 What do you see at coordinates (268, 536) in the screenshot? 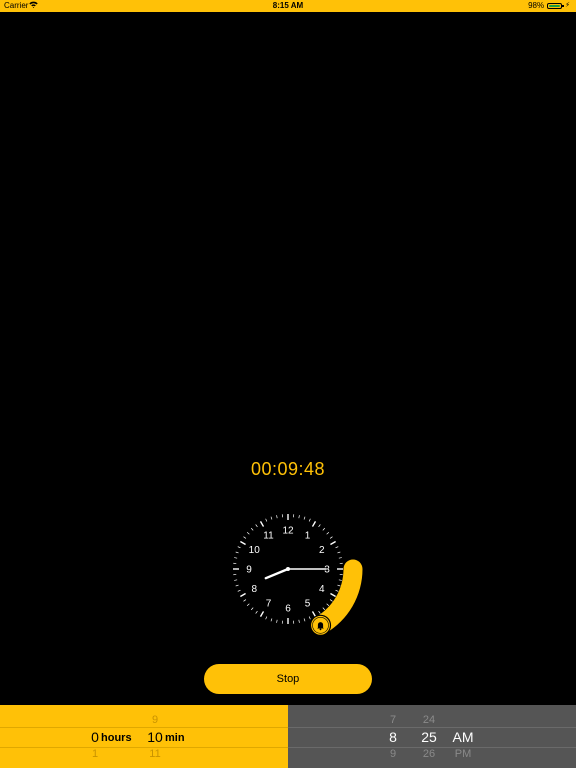
I see `clock-number: 11` at bounding box center [268, 536].